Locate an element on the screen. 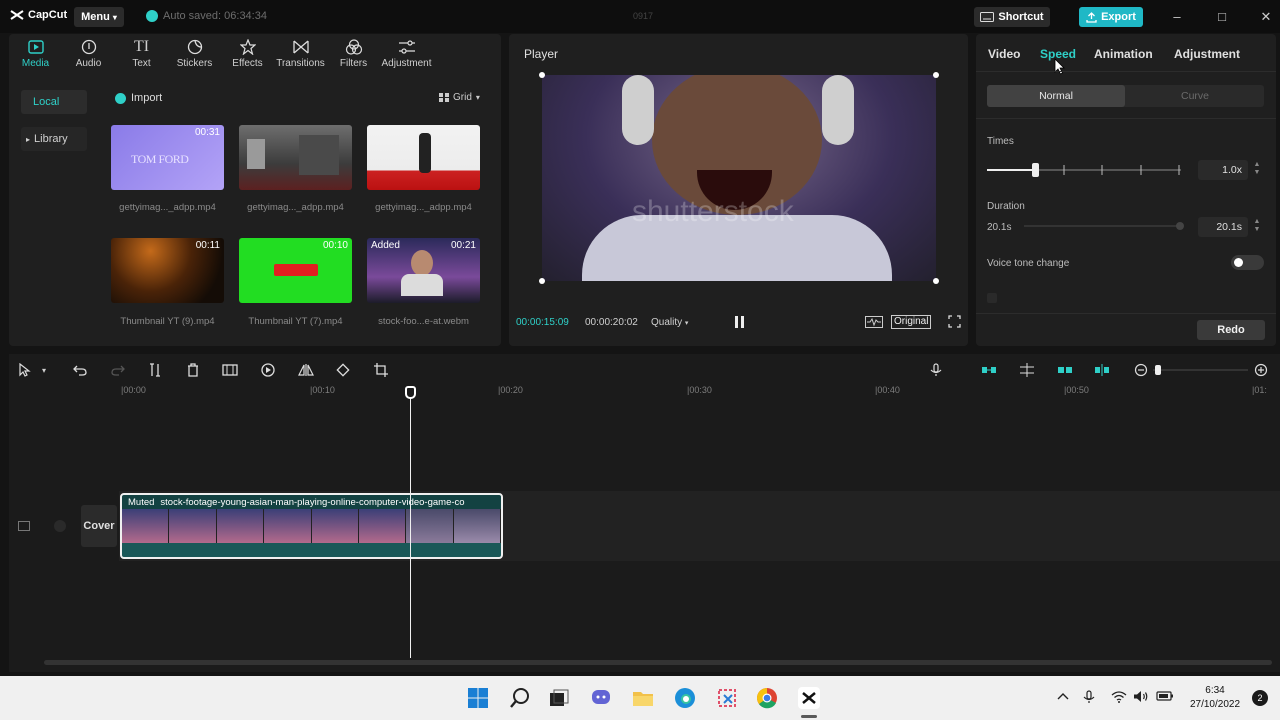  maximize-icon: □ is located at coordinates (1222, 17).